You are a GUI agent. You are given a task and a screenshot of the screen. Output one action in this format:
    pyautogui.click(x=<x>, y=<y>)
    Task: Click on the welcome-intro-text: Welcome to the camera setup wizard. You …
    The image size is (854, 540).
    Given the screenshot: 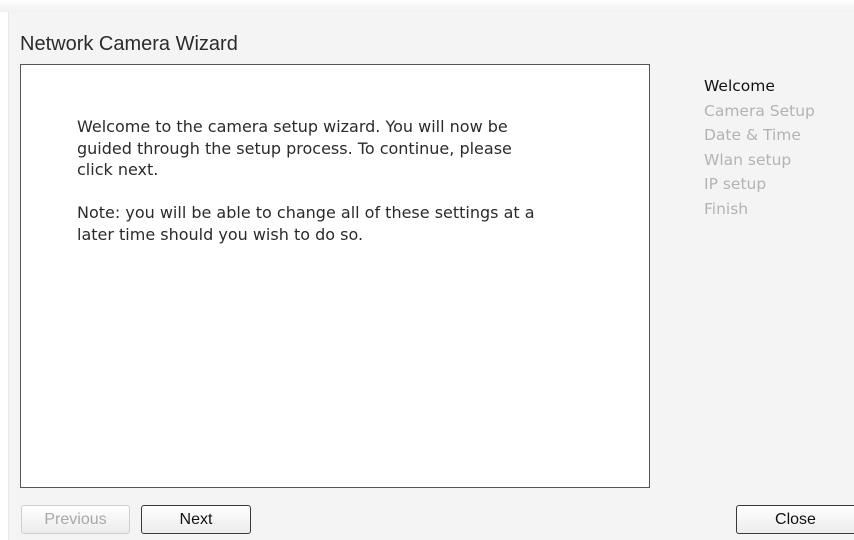 What is the action you would take?
    pyautogui.click(x=294, y=148)
    